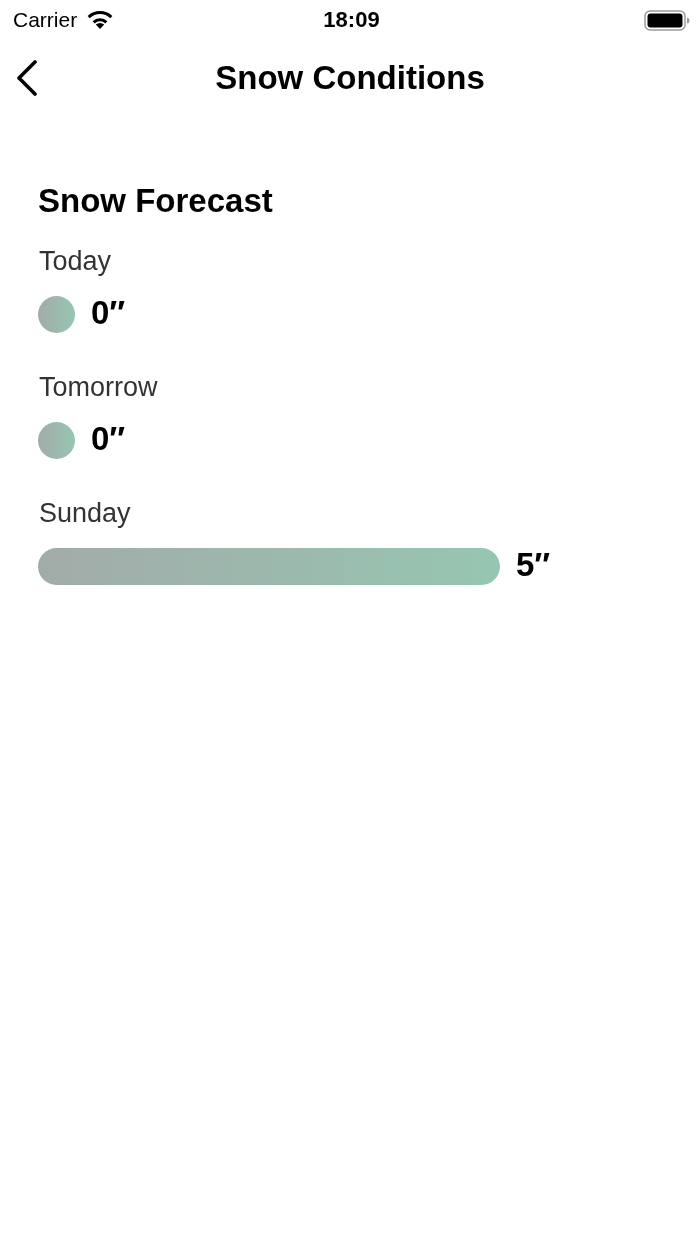 This screenshot has width=700, height=1244. I want to click on carrier-name: Carrier, so click(45, 20).